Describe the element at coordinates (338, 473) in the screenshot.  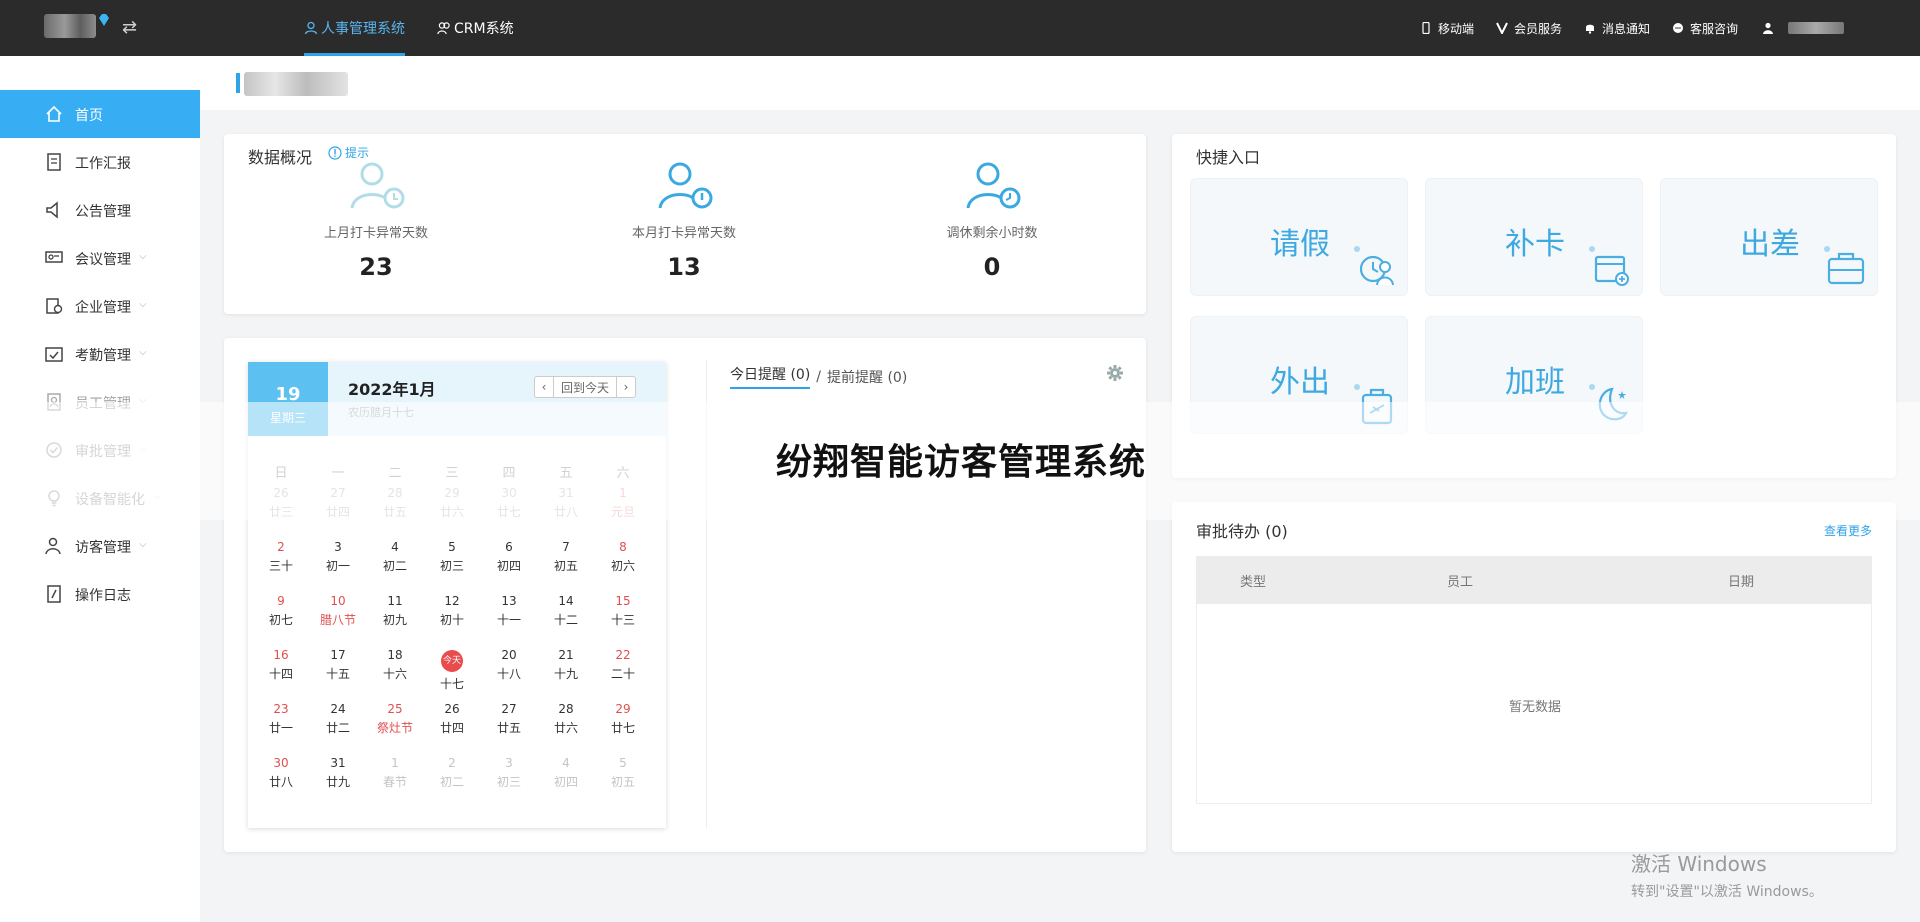
I see `weekday-header: 一` at that location.